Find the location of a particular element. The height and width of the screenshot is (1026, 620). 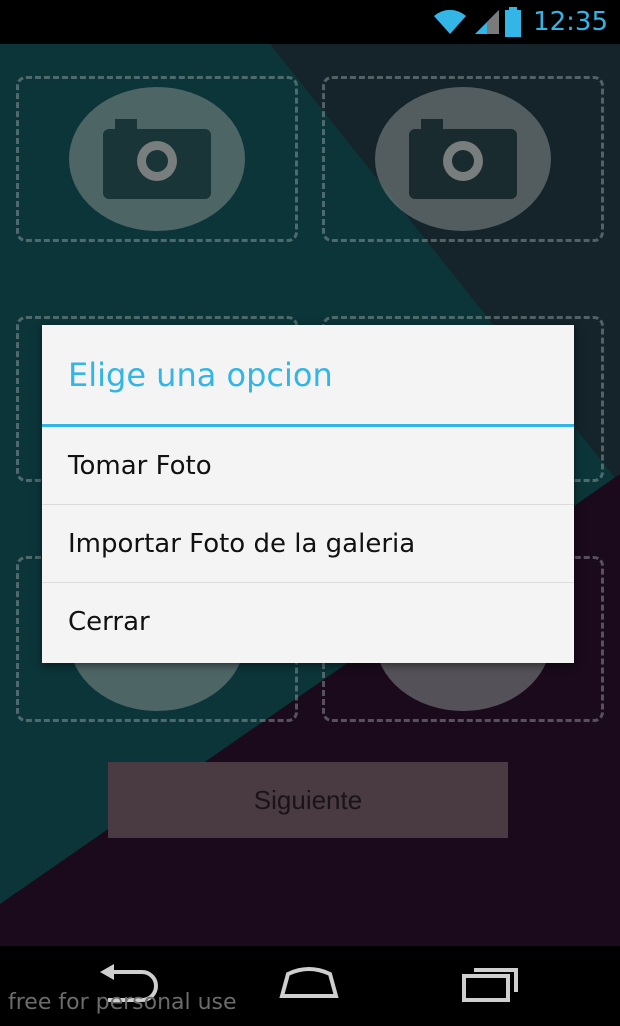

signal-icon is located at coordinates (487, 22).